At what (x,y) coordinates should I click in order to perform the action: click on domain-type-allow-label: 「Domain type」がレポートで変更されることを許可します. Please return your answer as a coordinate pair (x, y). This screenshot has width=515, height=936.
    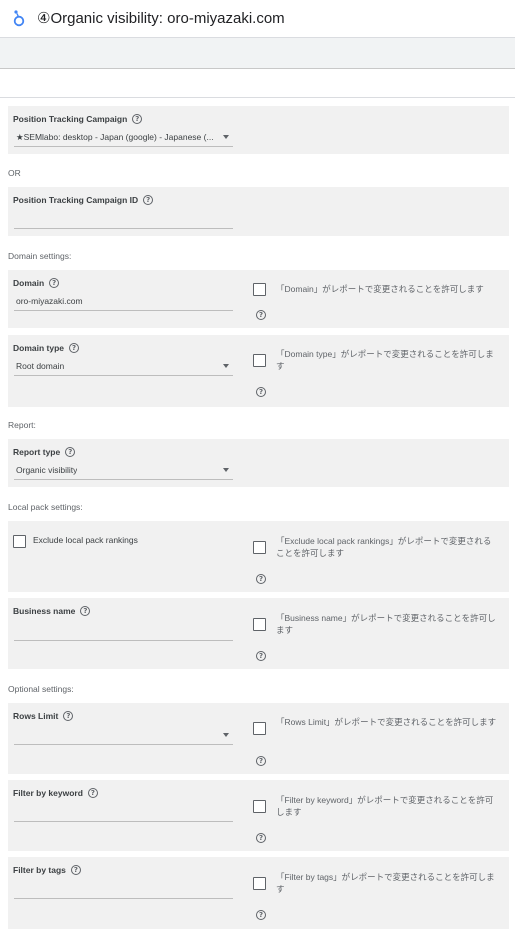
    Looking at the image, I should click on (385, 360).